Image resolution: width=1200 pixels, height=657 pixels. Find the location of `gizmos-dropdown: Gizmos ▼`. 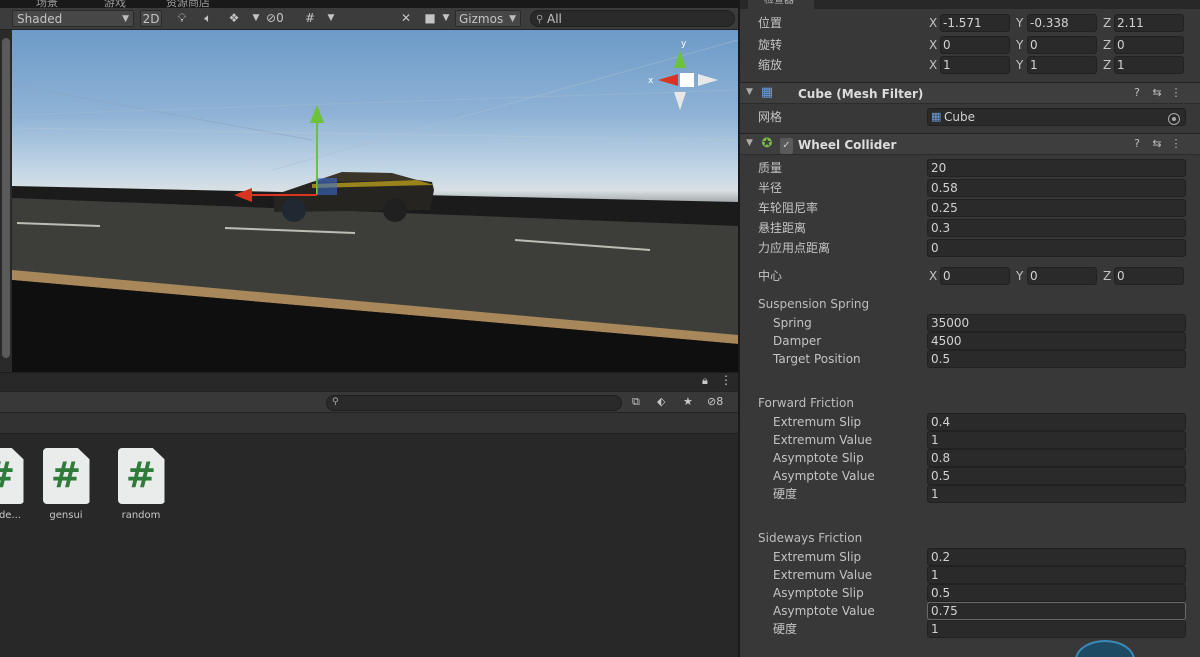

gizmos-dropdown: Gizmos ▼ is located at coordinates (488, 18).